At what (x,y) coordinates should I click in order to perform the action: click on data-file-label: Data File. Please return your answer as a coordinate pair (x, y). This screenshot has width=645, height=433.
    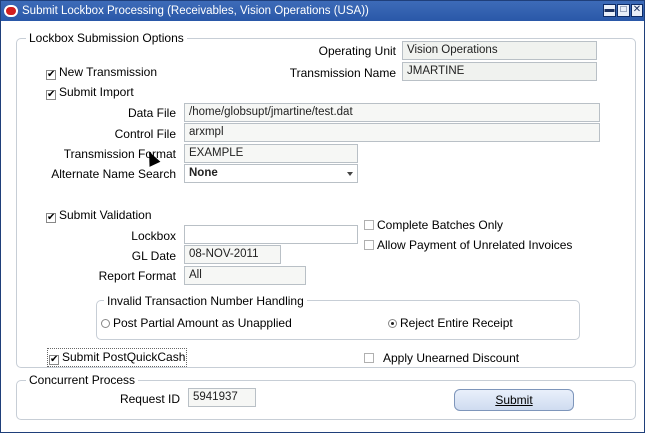
    Looking at the image, I should click on (151, 113).